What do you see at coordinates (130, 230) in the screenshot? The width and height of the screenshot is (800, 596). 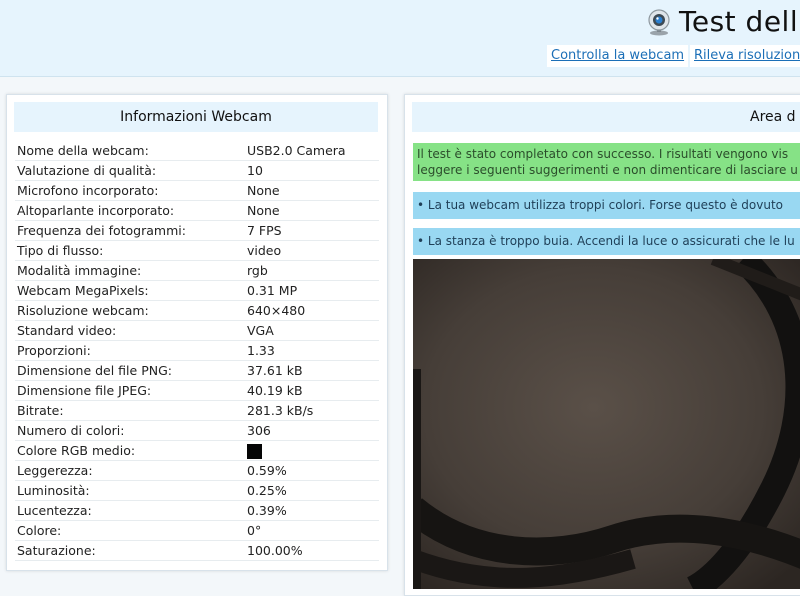 I see `info-label: Frequenza dei fotogrammi:` at bounding box center [130, 230].